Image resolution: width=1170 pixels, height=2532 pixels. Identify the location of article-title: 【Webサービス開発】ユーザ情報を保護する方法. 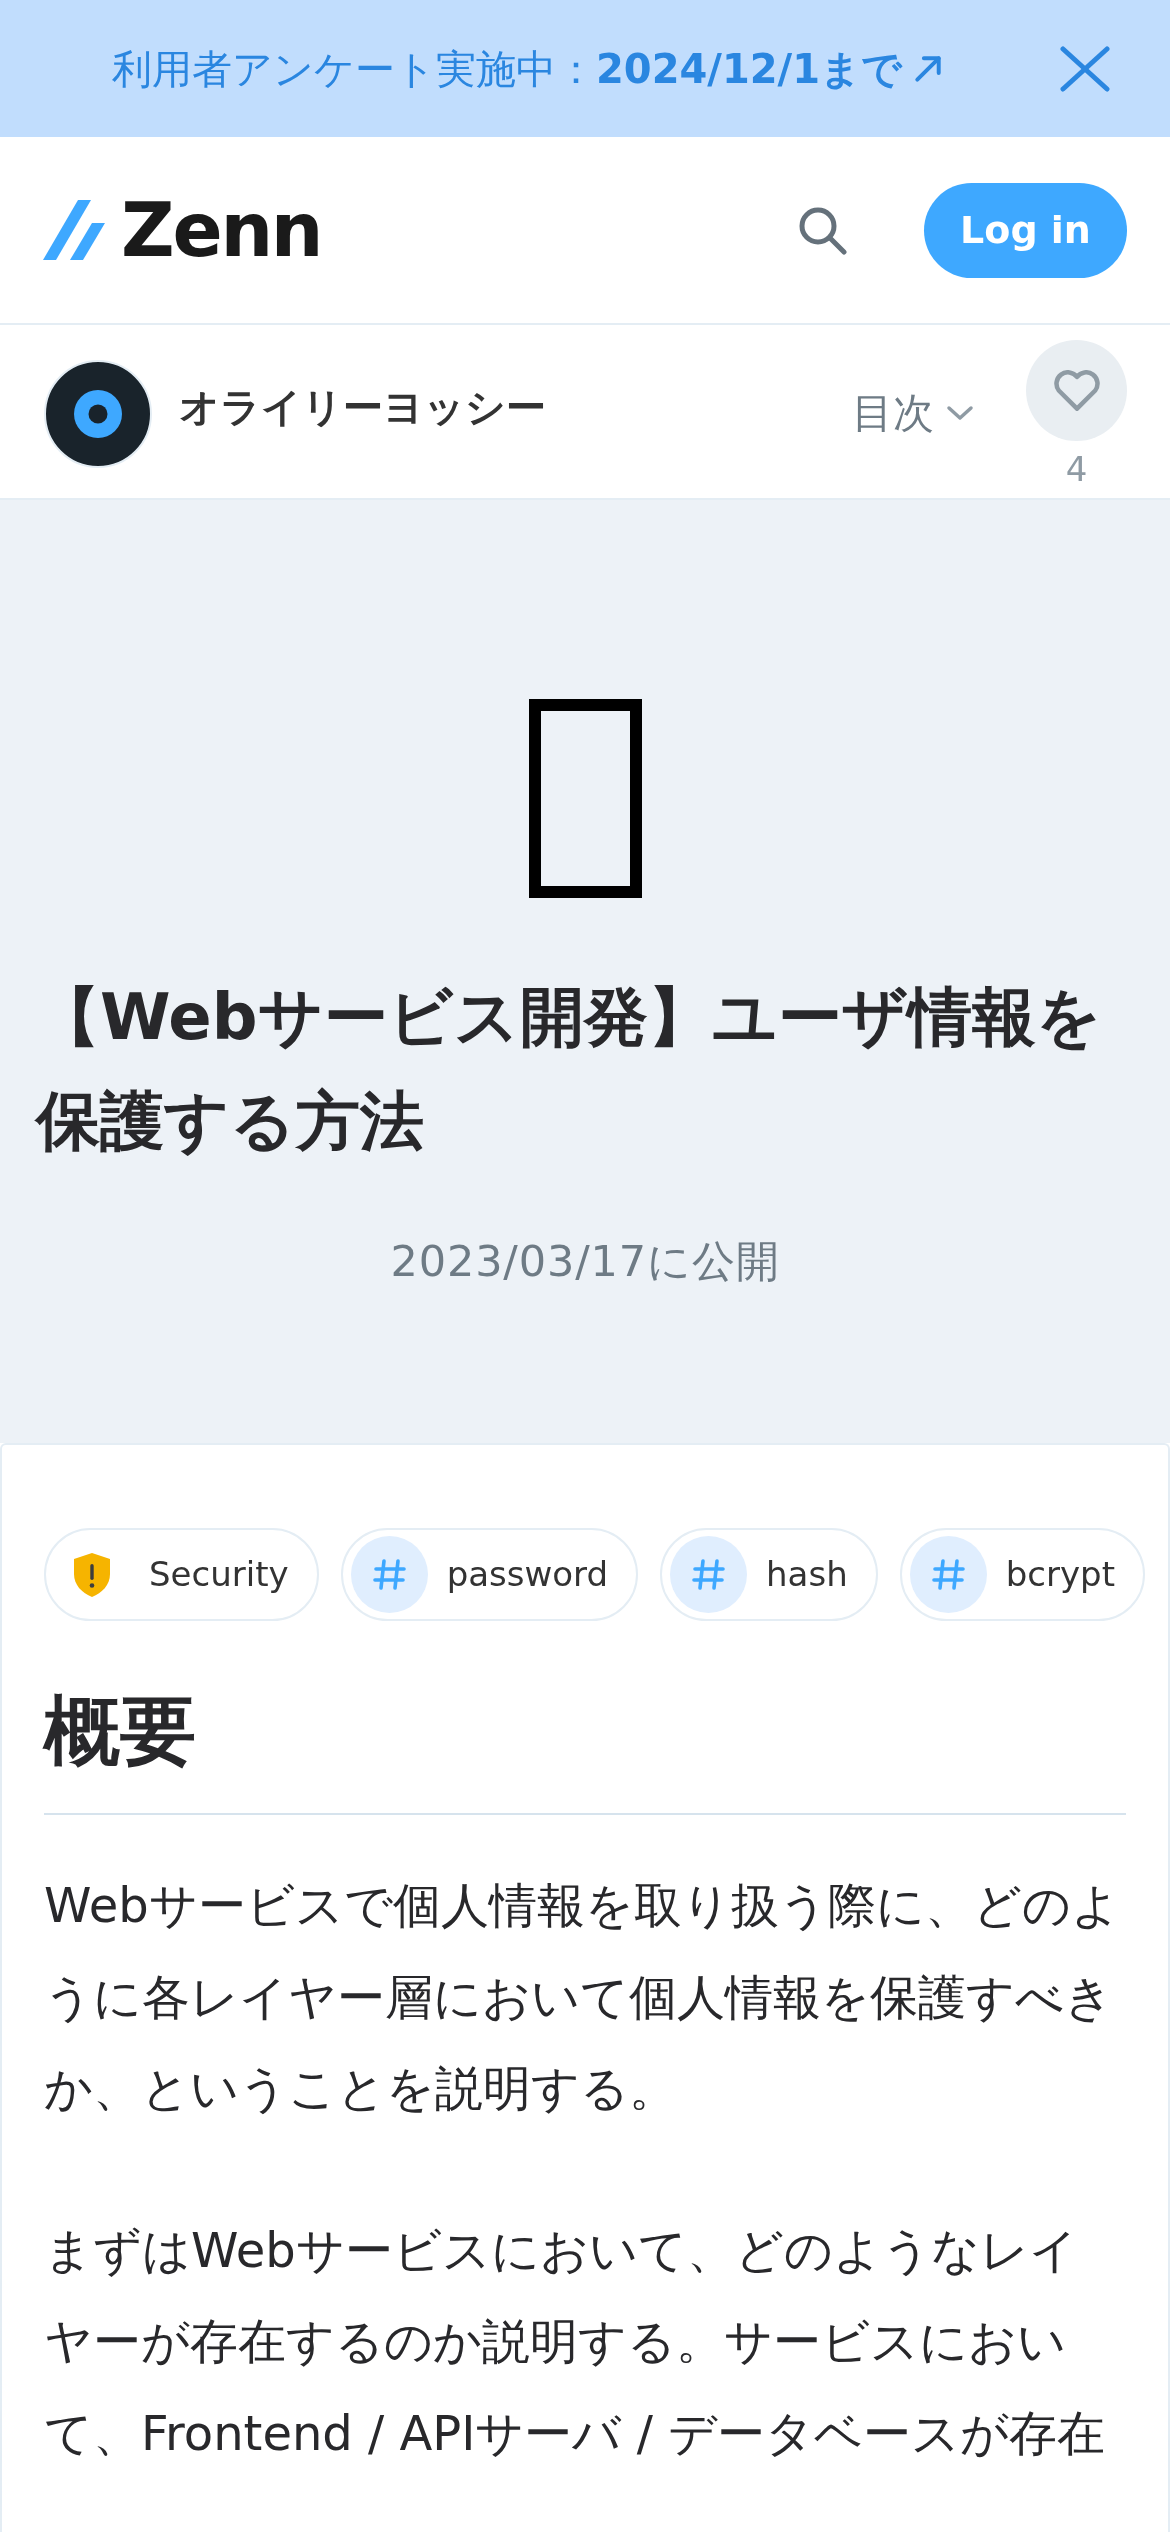
(569, 1069).